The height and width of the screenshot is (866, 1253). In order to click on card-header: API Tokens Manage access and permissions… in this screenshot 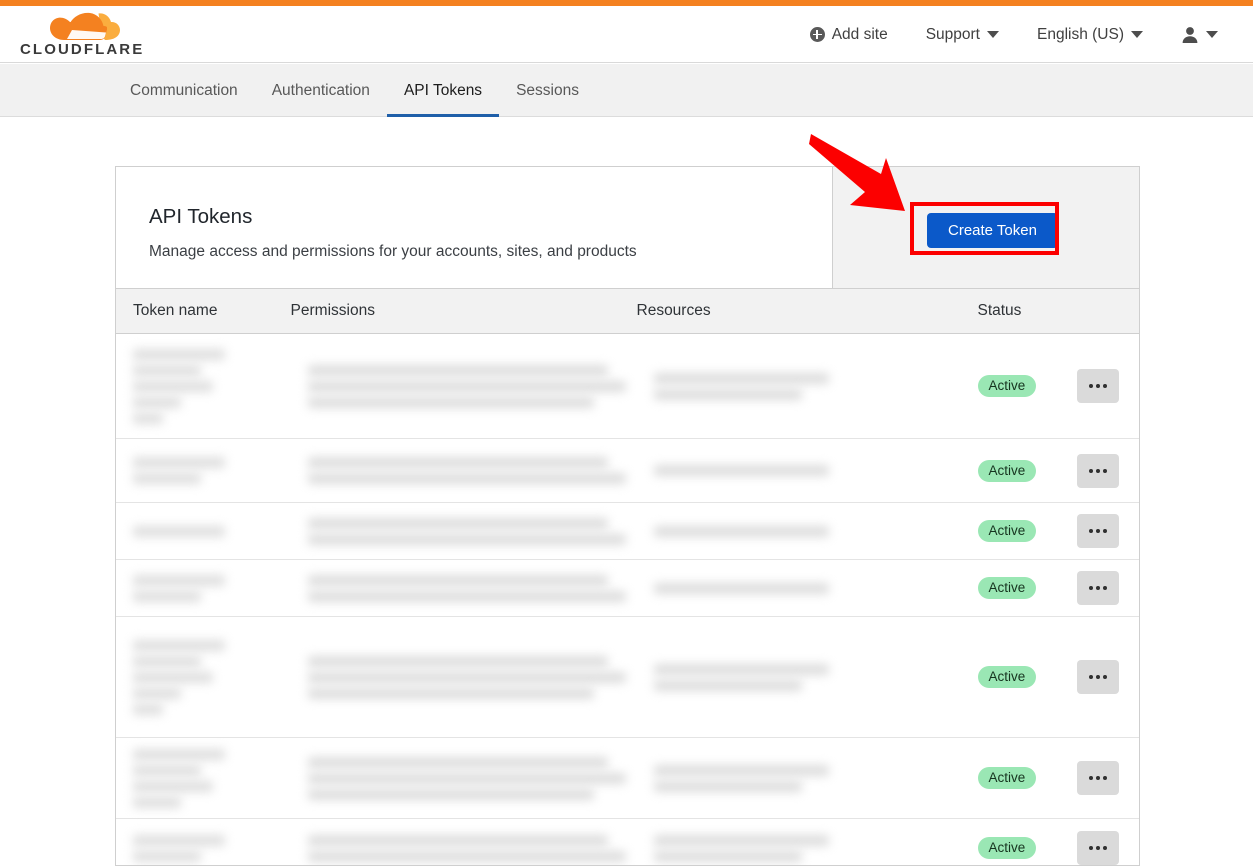, I will do `click(627, 228)`.